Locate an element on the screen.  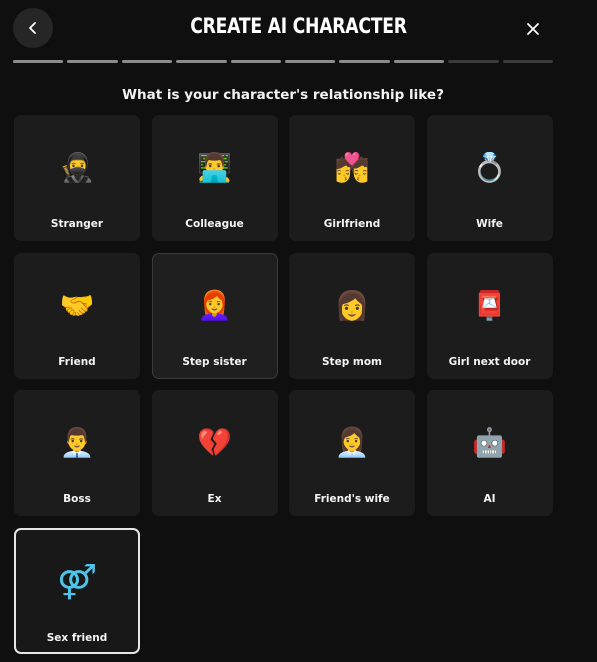
option-label: Step mom is located at coordinates (352, 361).